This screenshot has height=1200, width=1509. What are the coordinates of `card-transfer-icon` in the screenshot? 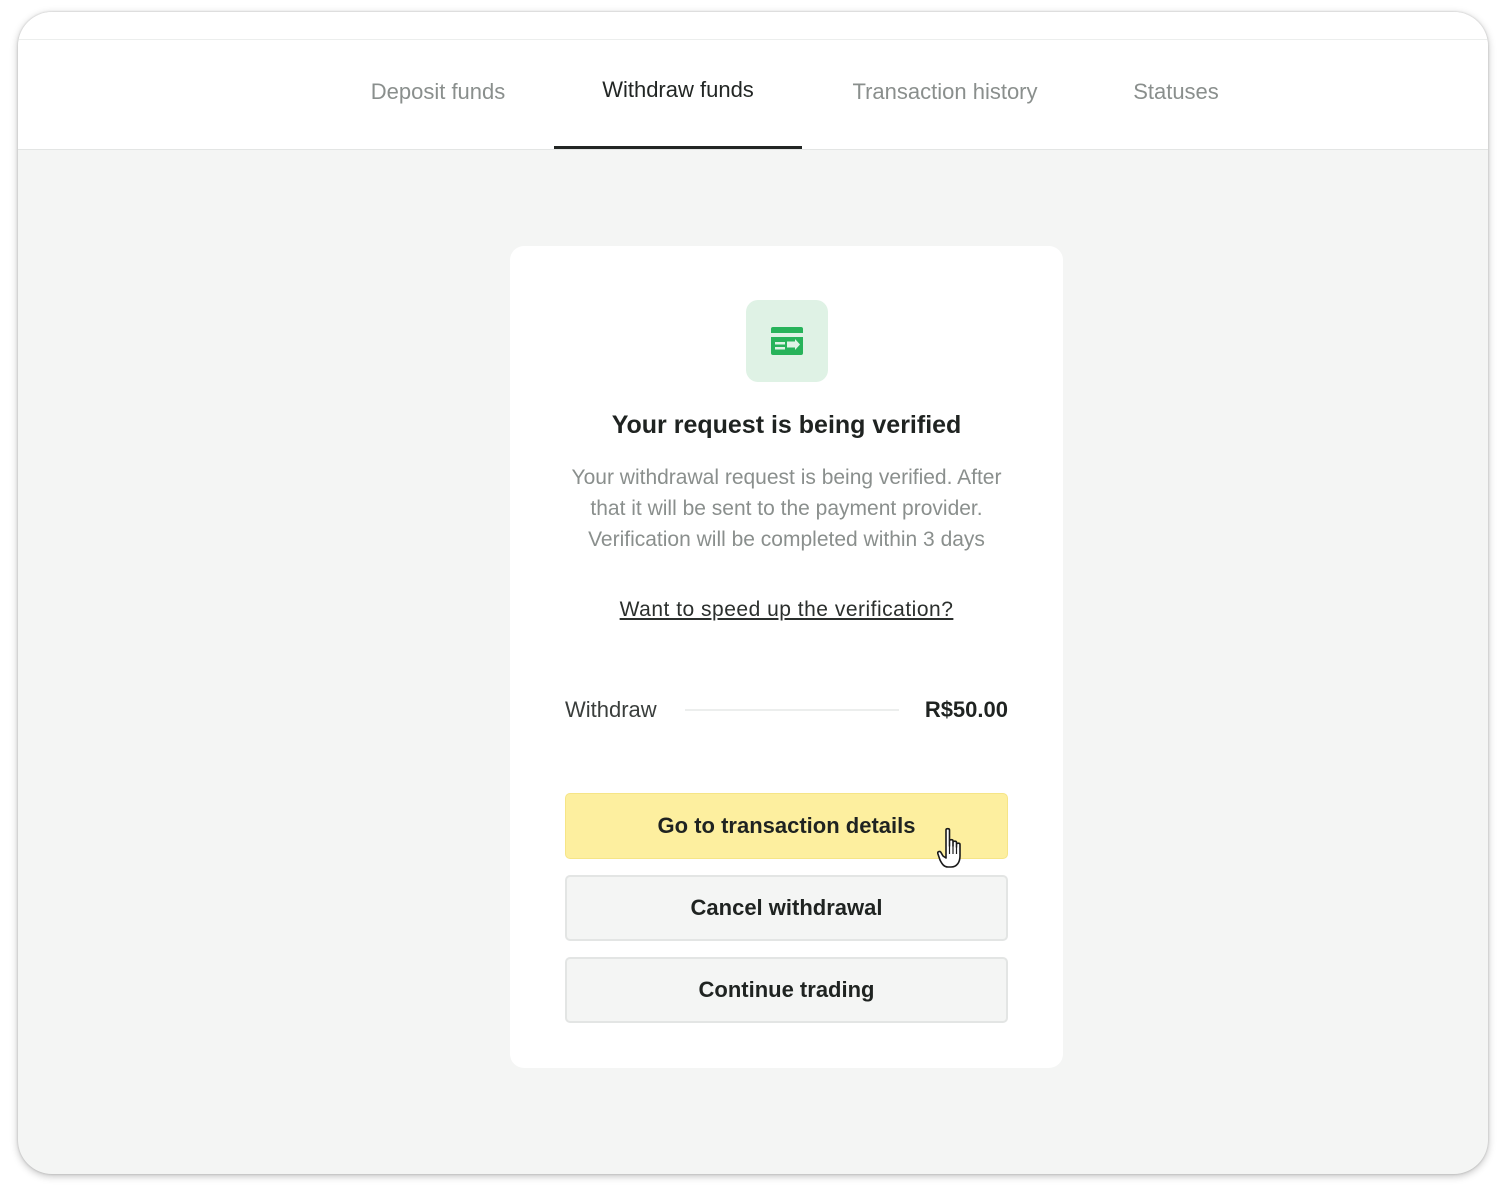 It's located at (787, 341).